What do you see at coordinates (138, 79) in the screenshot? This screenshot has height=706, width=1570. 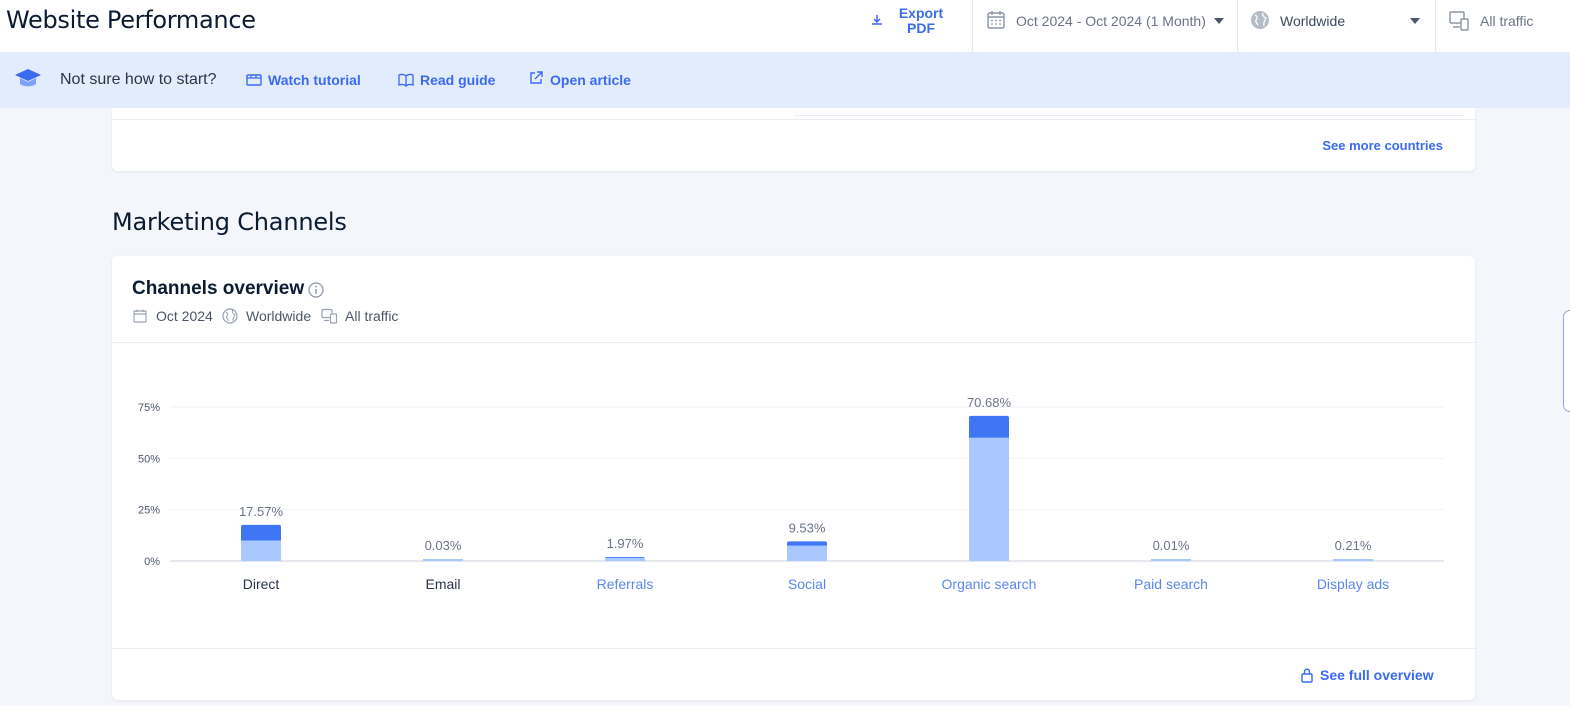 I see `banner-question: Not sure how to start?` at bounding box center [138, 79].